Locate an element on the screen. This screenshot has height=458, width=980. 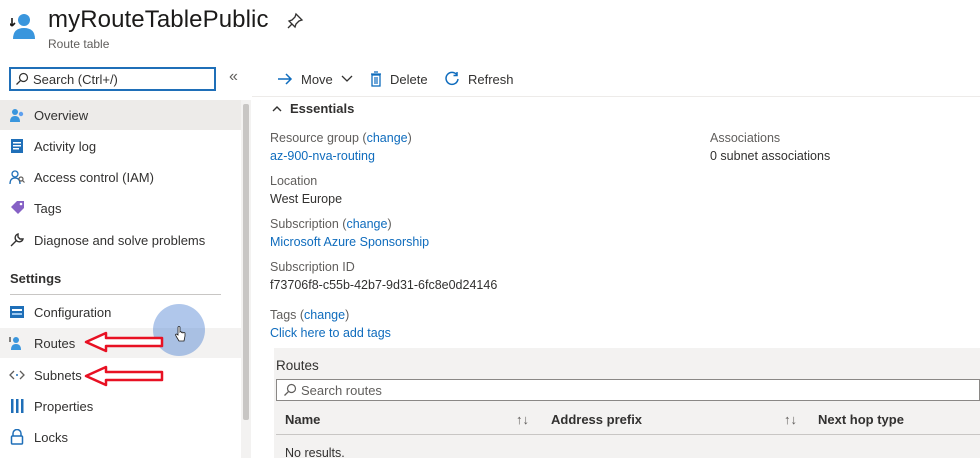
sidebar-item-label: Properties is located at coordinates (64, 406).